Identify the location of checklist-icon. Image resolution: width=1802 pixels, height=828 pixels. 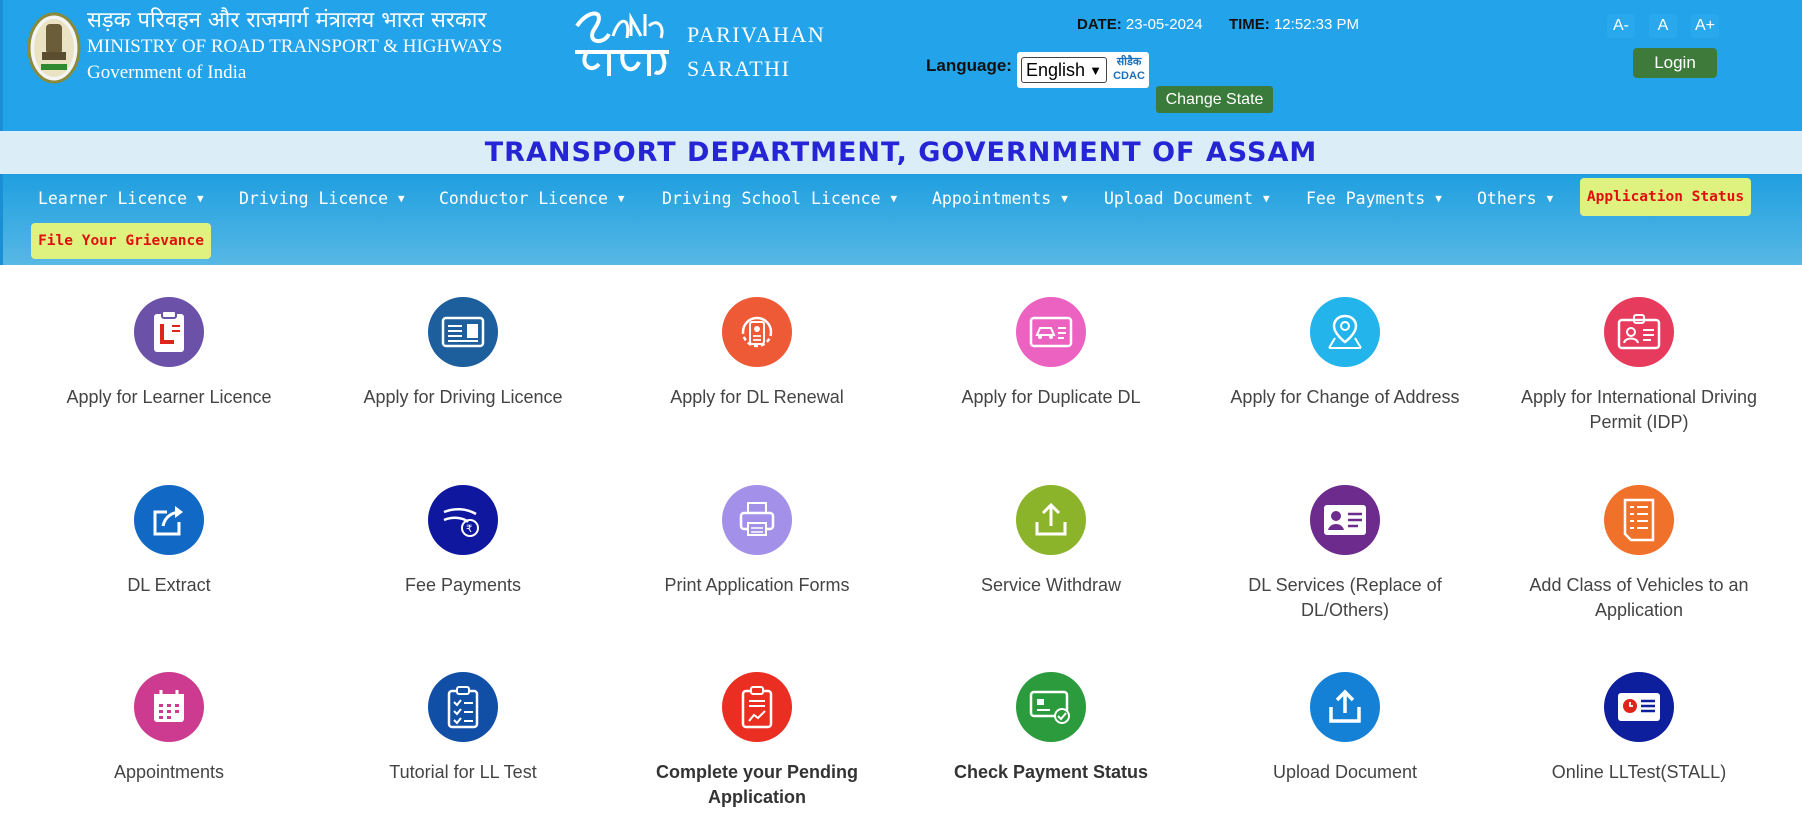
(463, 707).